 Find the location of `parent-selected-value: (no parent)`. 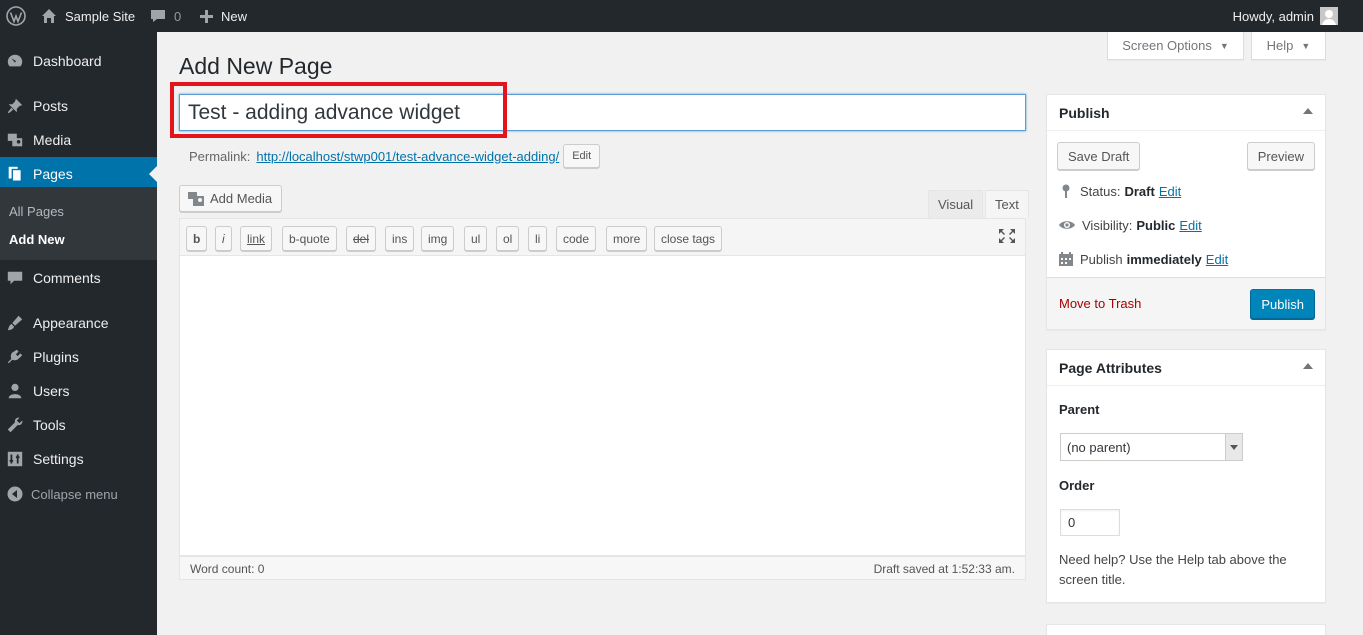

parent-selected-value: (no parent) is located at coordinates (1099, 447).